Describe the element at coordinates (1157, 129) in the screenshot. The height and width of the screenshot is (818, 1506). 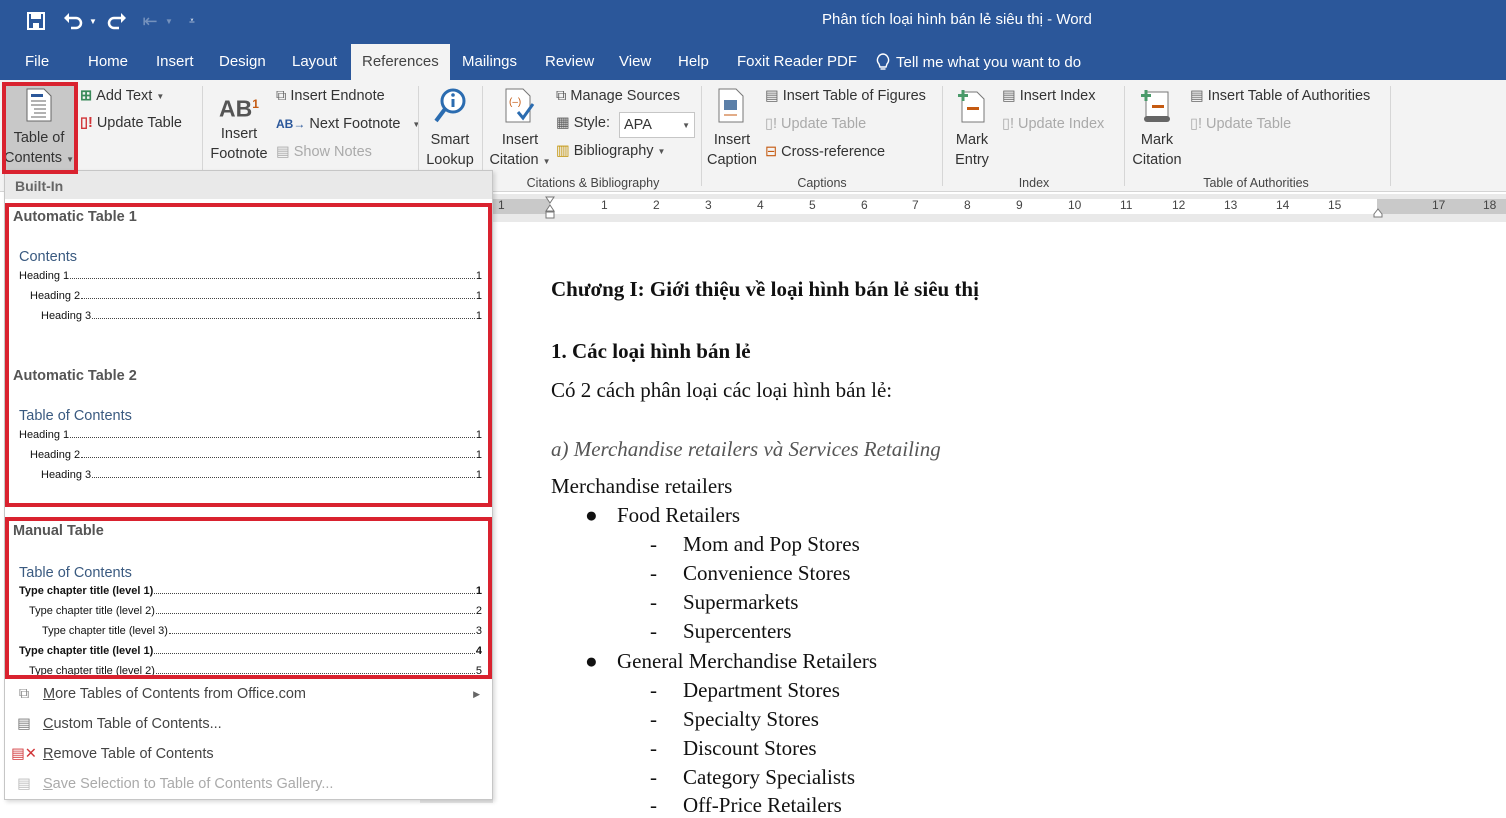
I see `mark-citation-button: Mark Citation` at that location.